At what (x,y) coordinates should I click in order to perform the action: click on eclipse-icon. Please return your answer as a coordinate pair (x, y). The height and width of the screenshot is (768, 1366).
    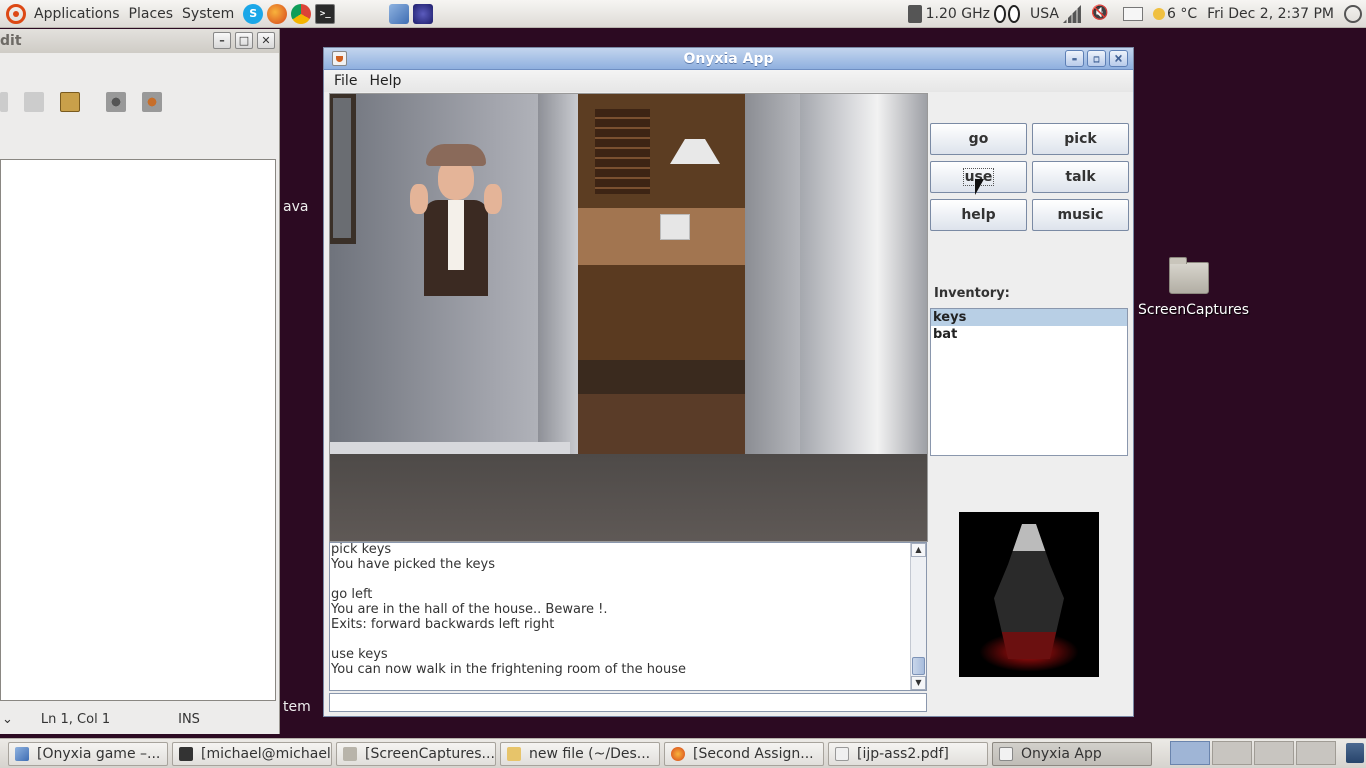
    Looking at the image, I should click on (423, 13).